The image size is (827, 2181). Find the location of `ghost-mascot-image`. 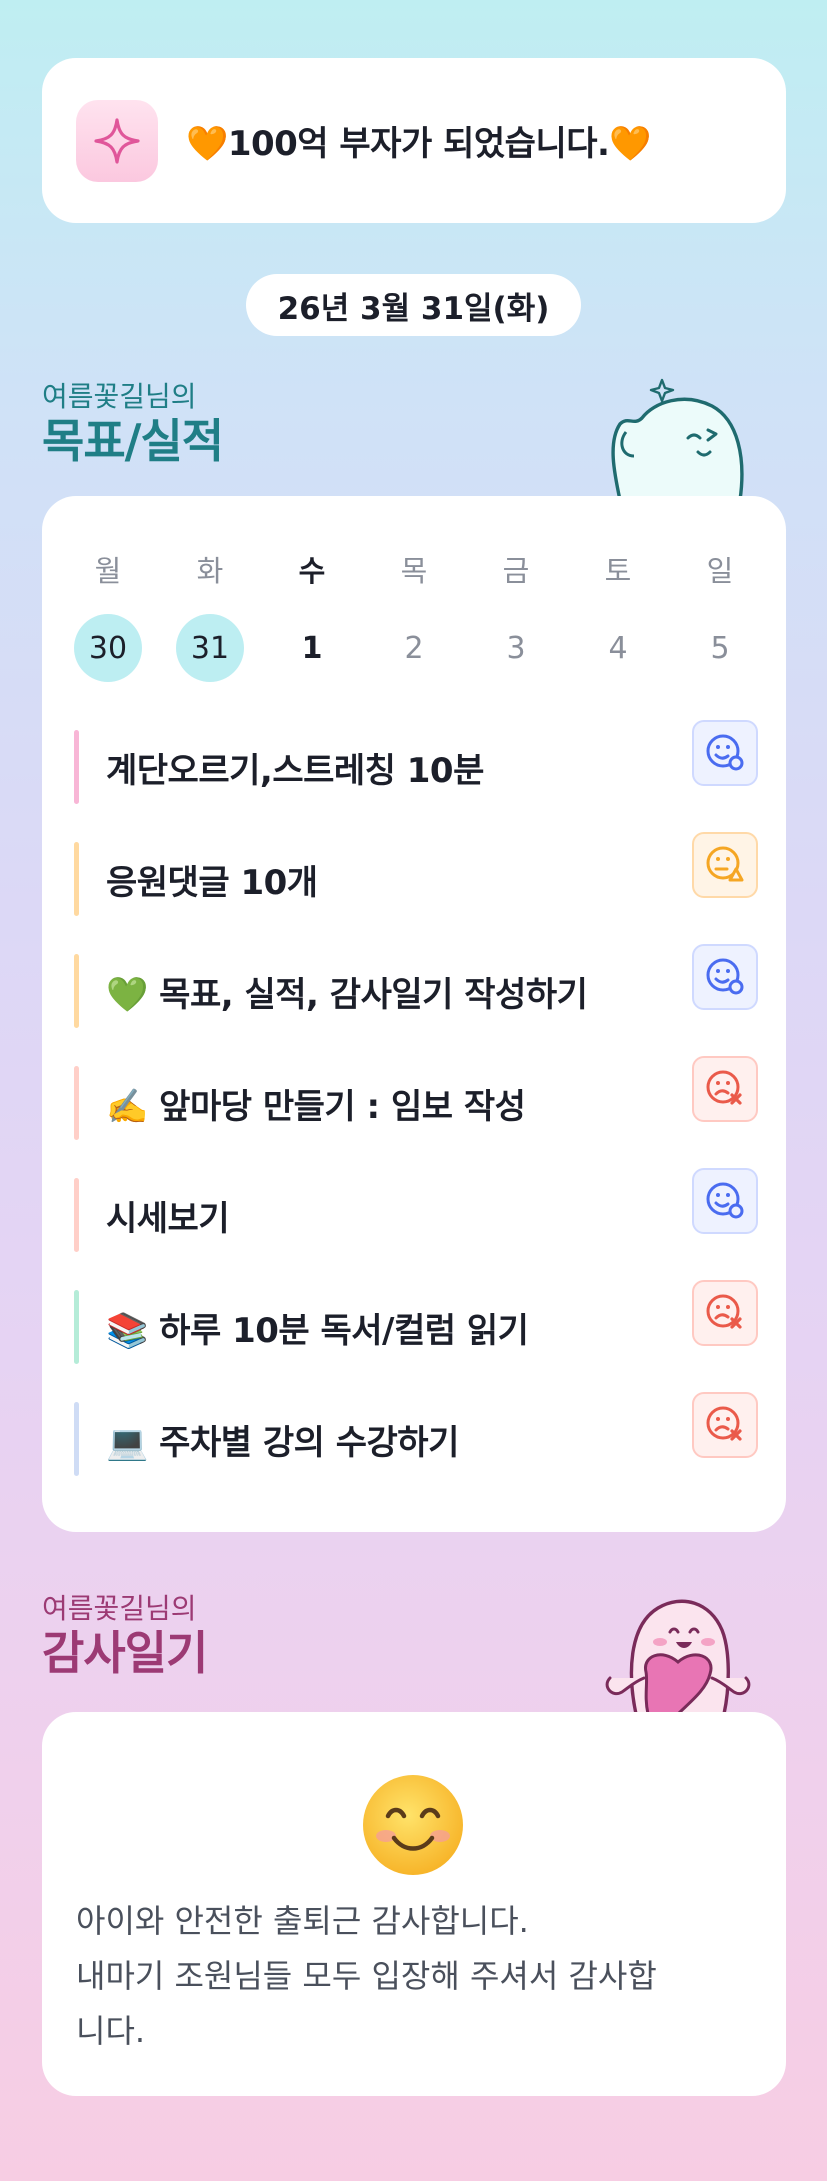

ghost-mascot-image is located at coordinates (676, 437).